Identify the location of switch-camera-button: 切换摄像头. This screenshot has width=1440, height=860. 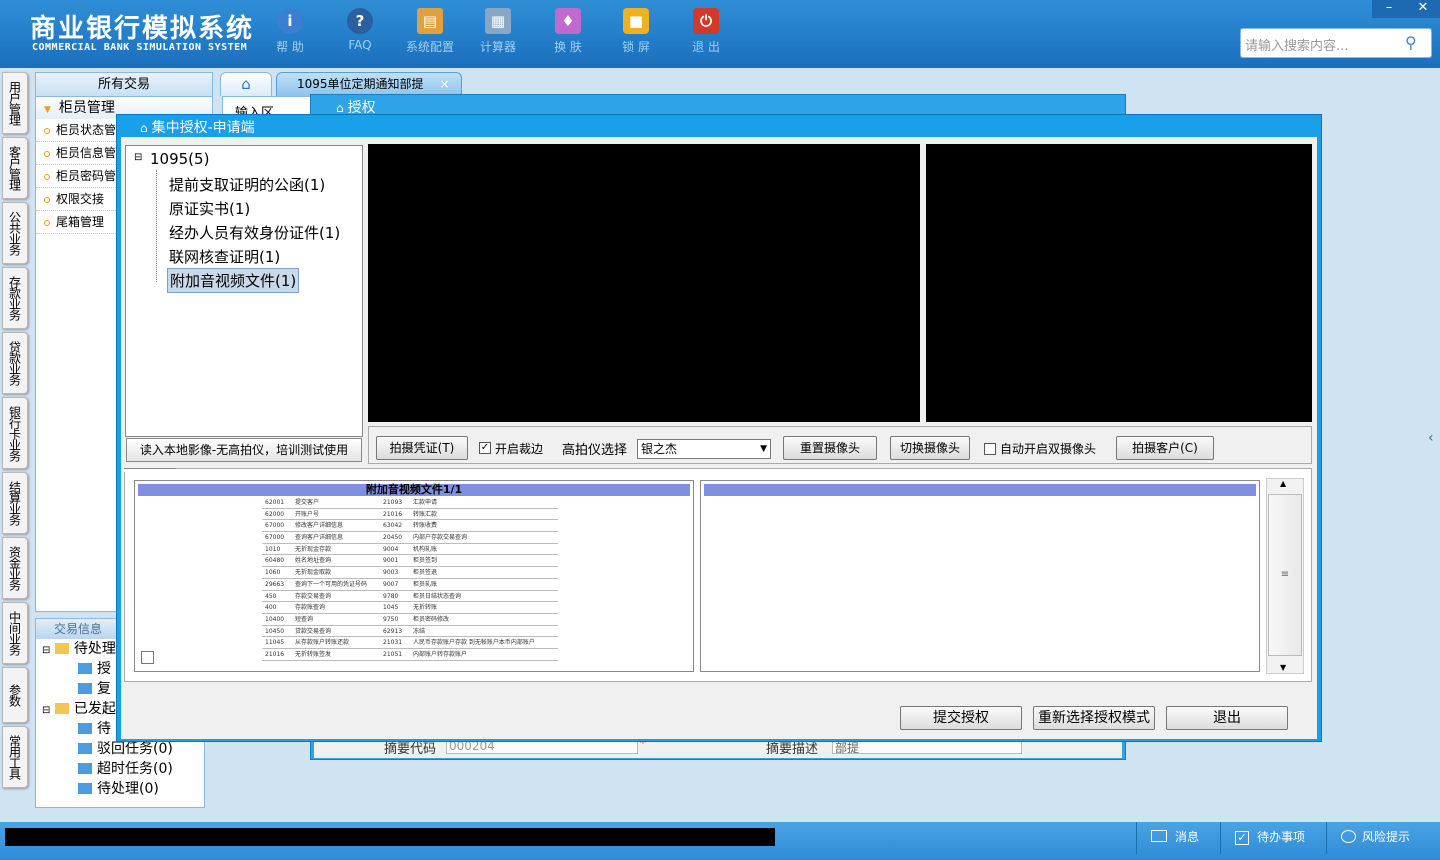
(930, 448).